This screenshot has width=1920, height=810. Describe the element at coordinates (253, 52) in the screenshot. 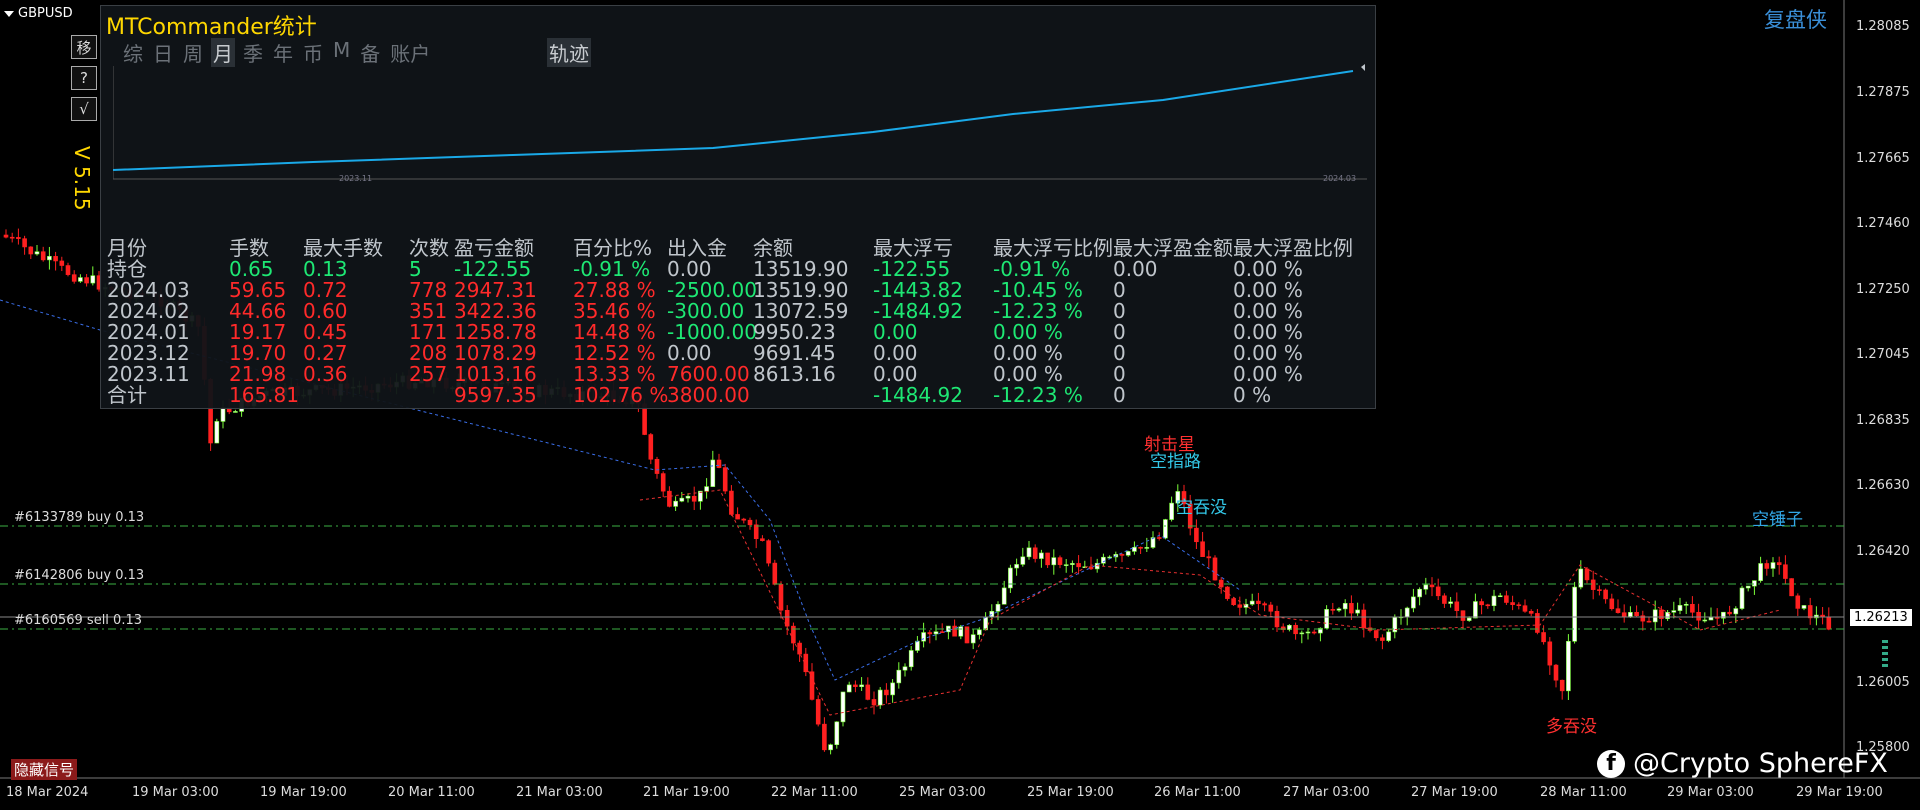

I see `tab-quarter: 季` at that location.